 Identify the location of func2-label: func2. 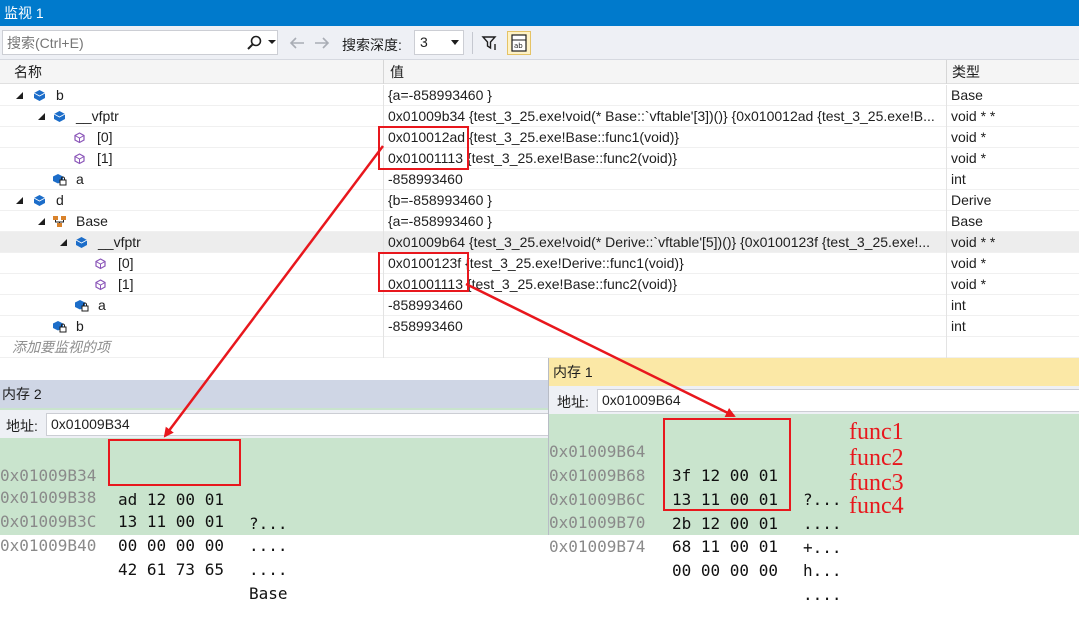
(876, 458).